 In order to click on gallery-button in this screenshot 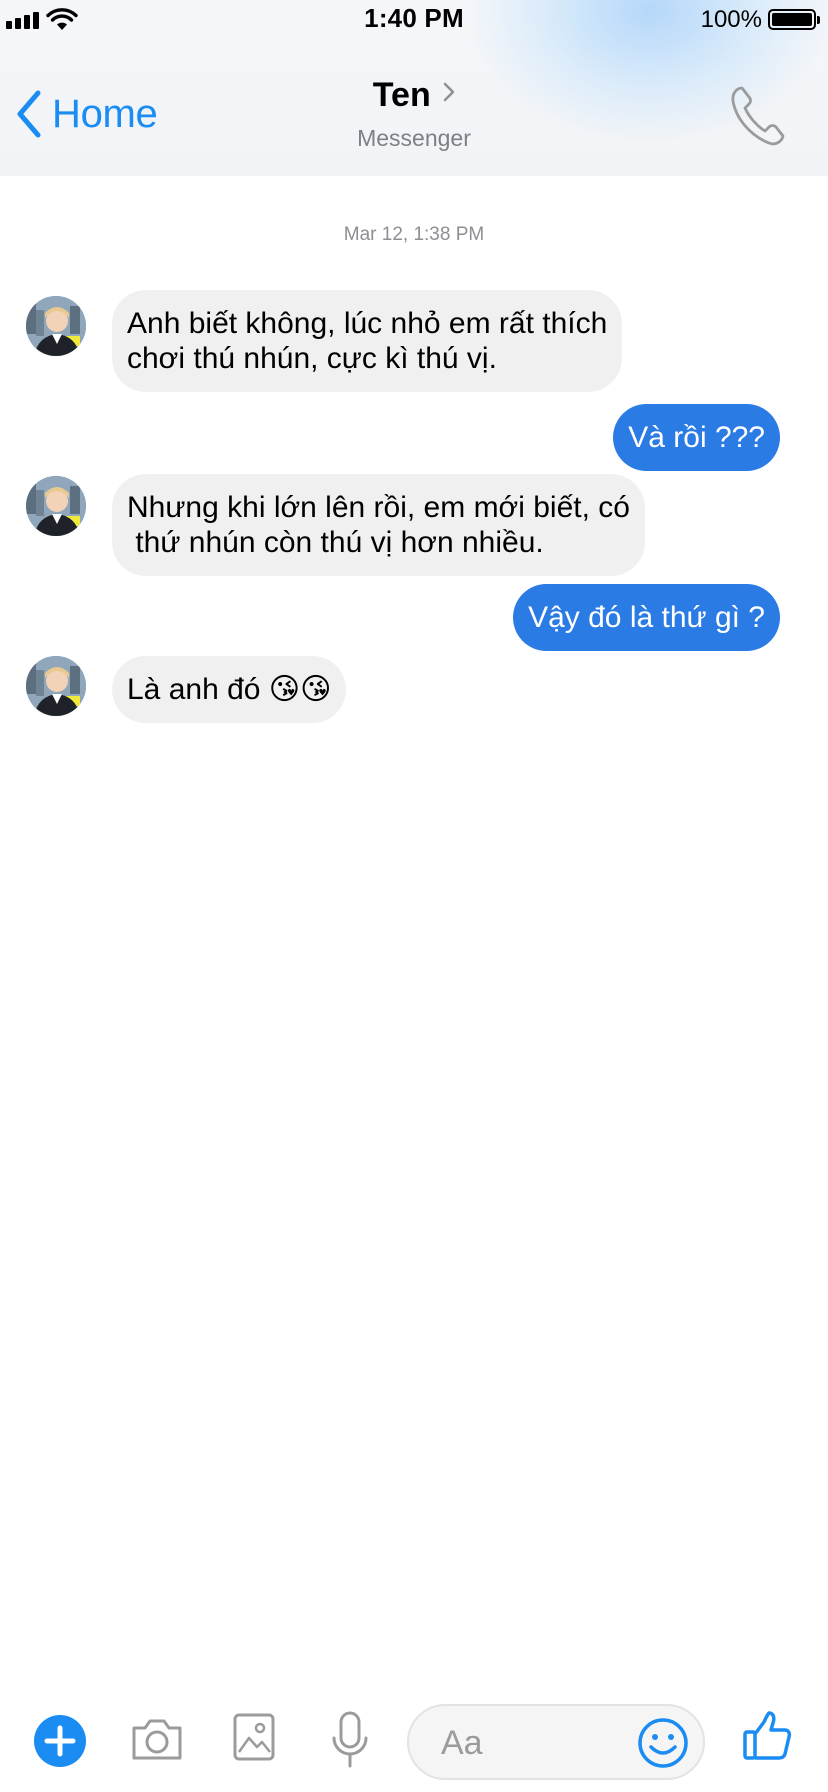, I will do `click(254, 1739)`.